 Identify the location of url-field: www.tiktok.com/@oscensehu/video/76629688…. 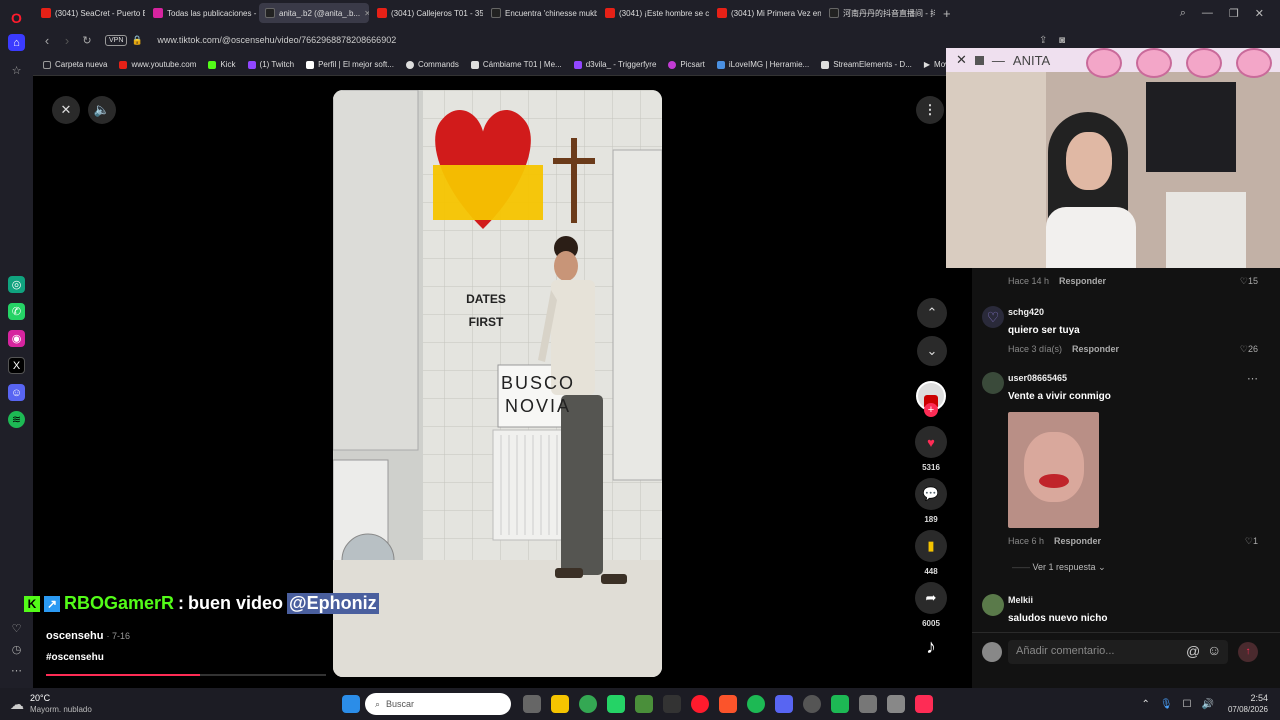
(276, 40).